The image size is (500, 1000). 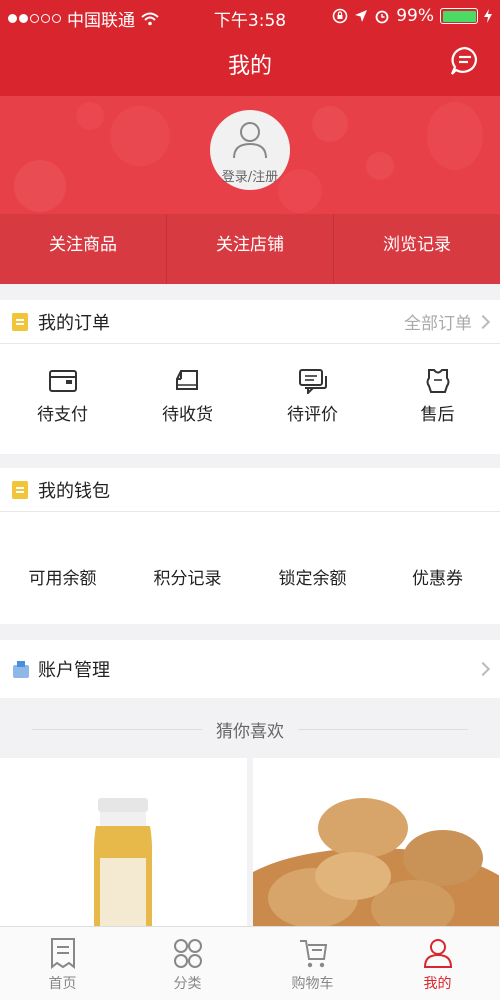 I want to click on wallet-header: 我的钱包, so click(x=250, y=490).